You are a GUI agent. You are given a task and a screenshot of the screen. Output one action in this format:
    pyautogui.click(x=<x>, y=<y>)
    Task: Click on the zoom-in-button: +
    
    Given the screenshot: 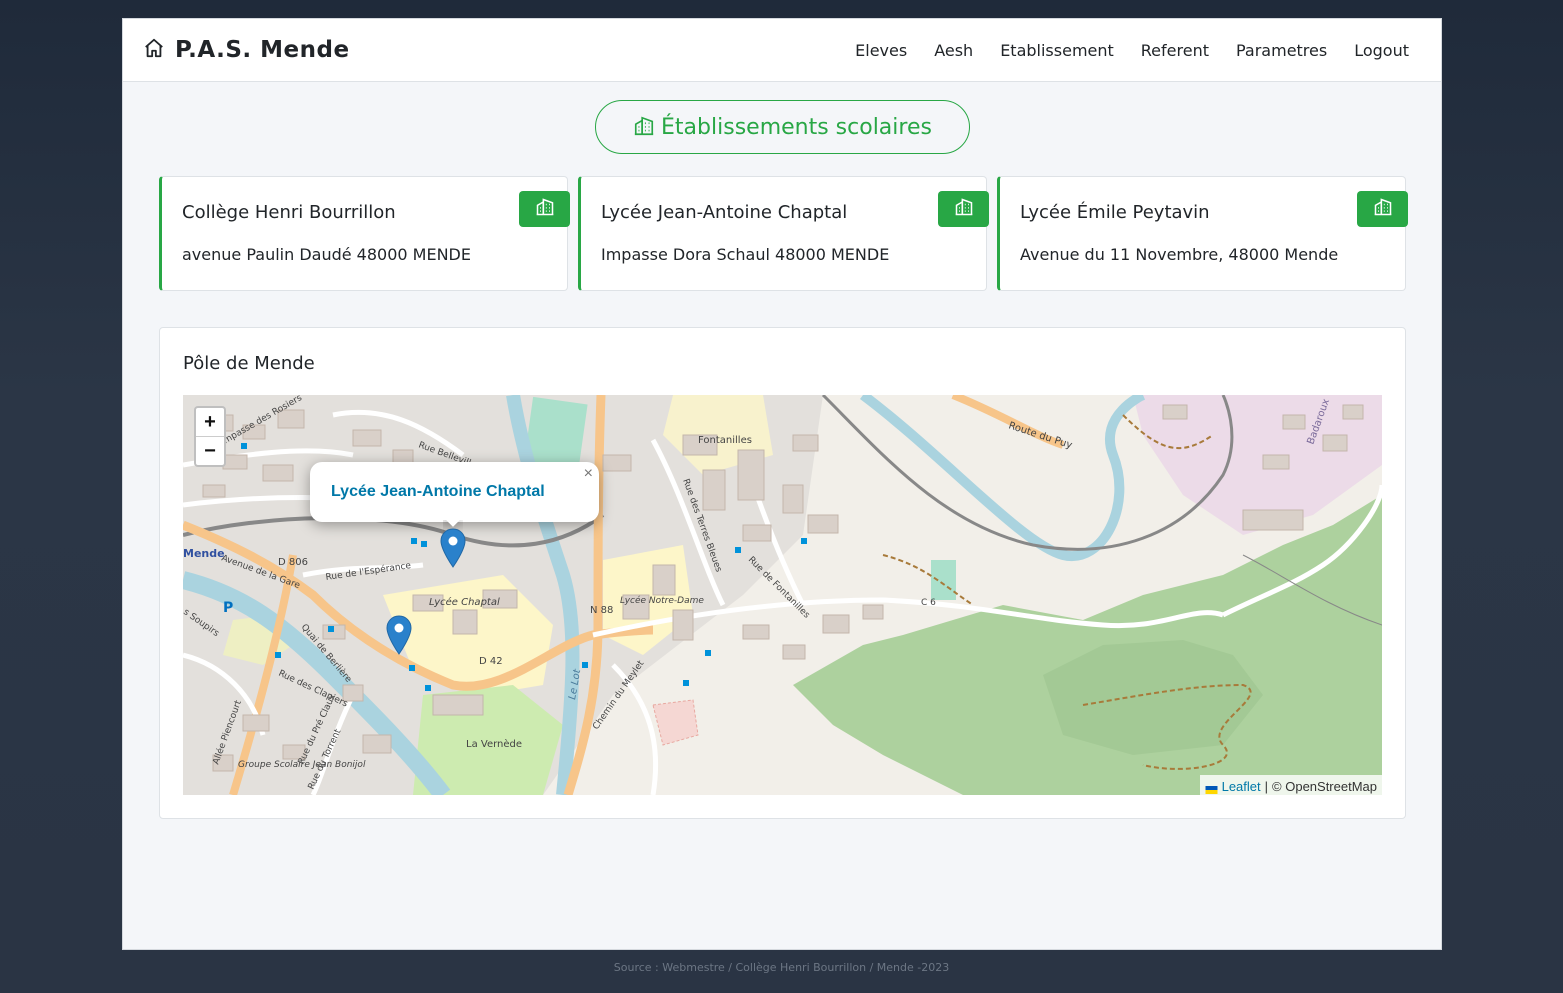 What is the action you would take?
    pyautogui.click(x=210, y=422)
    